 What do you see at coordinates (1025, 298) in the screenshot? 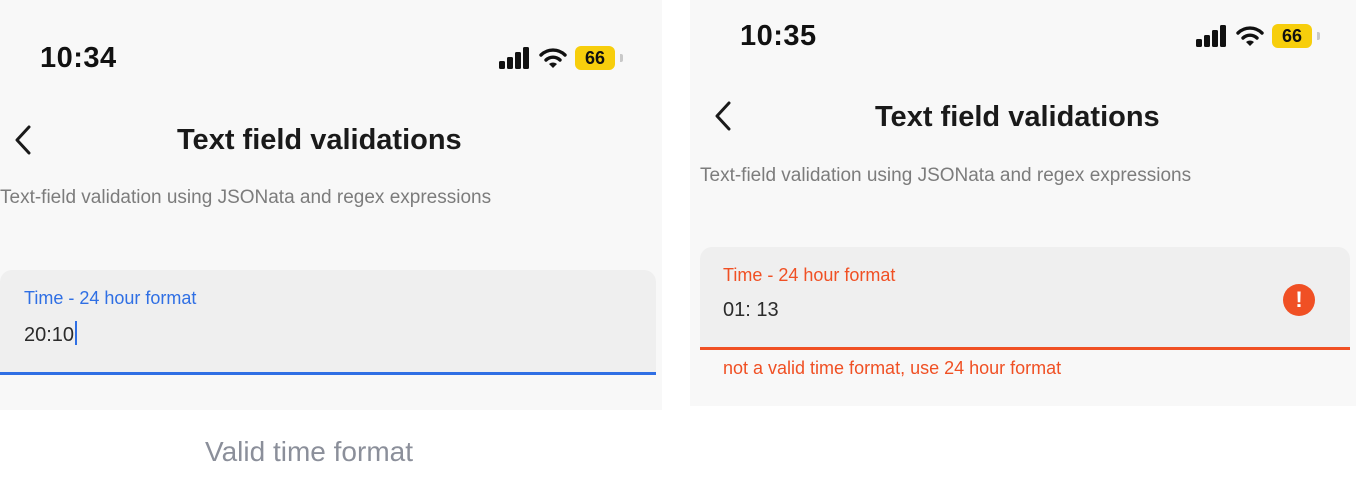
I see `time-input-field: Time - 24 hour format 01: 13 !` at bounding box center [1025, 298].